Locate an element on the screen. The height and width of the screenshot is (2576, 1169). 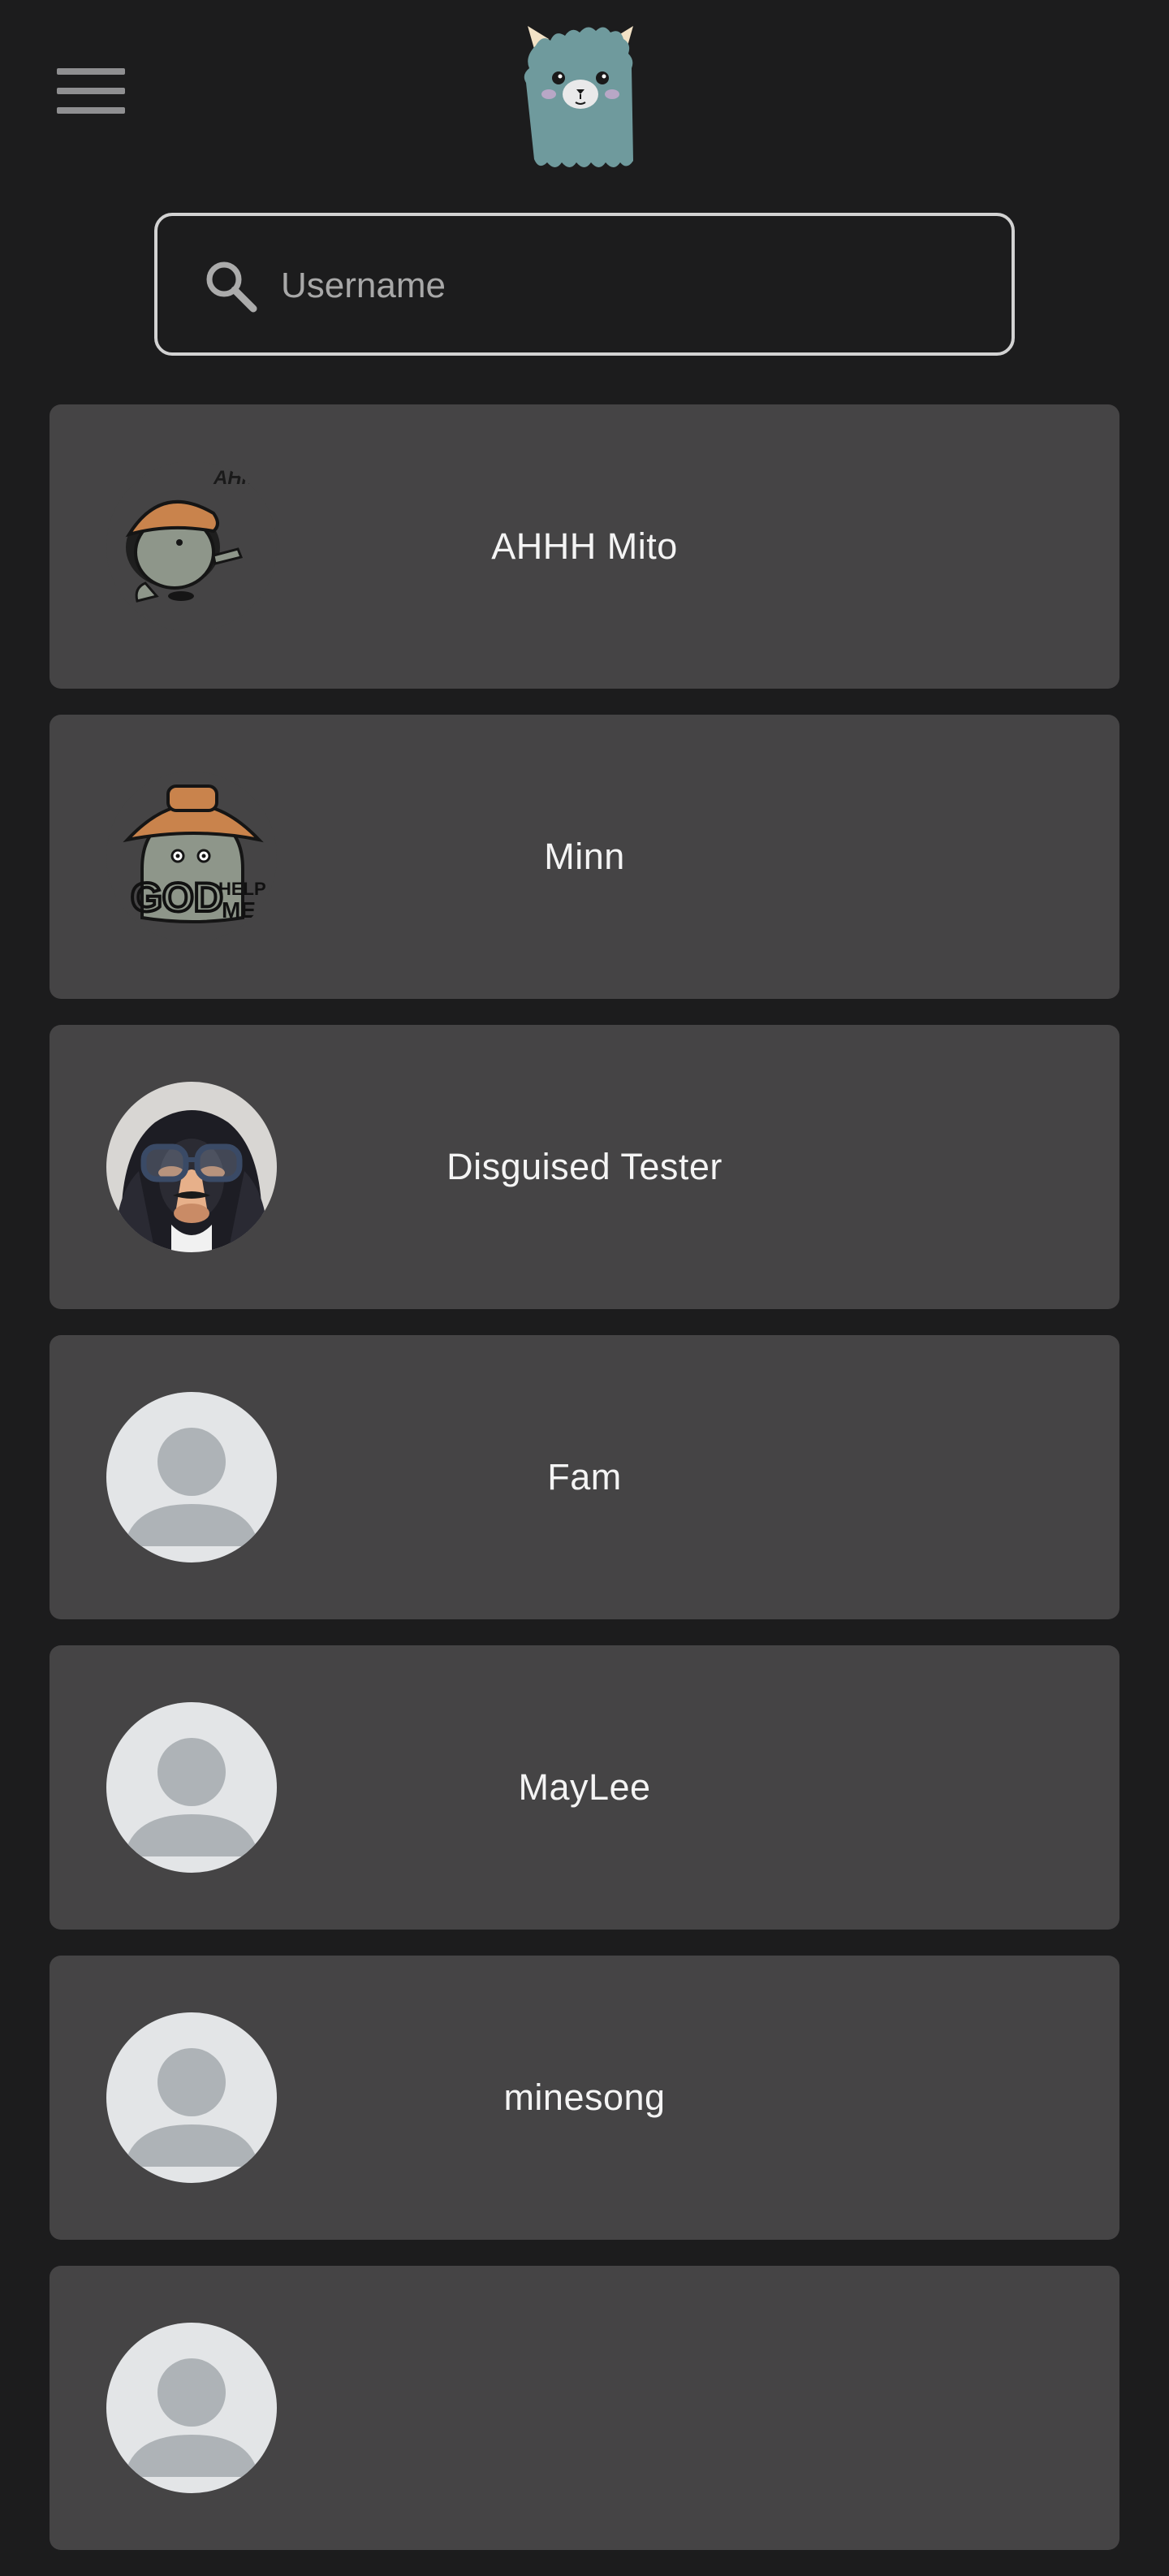
user-name: MayLee is located at coordinates (584, 1787).